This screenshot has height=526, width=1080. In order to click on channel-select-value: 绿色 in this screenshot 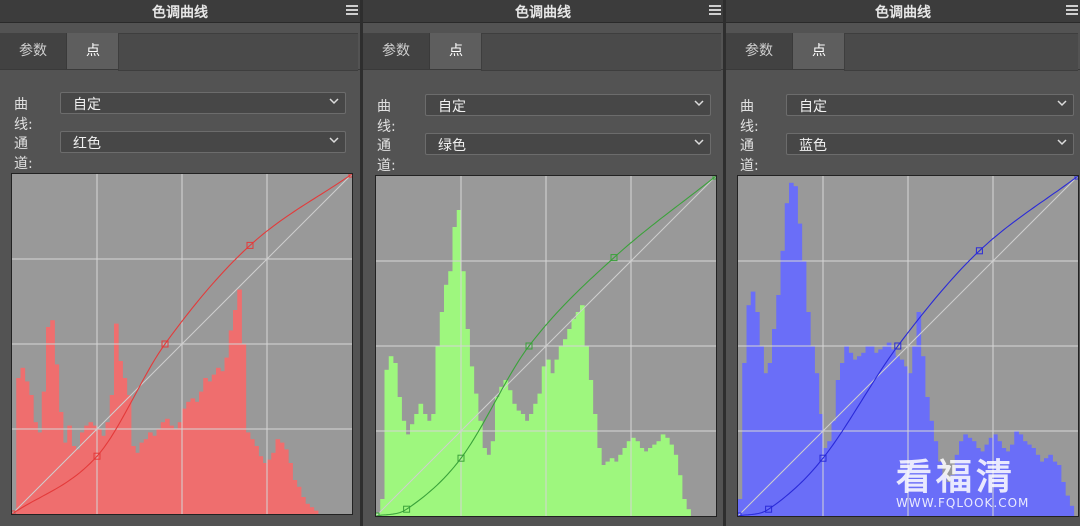, I will do `click(452, 146)`.